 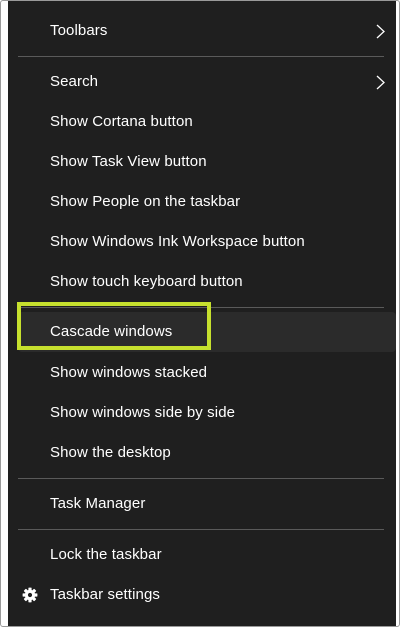 What do you see at coordinates (74, 81) in the screenshot?
I see `menu-item-label: Search` at bounding box center [74, 81].